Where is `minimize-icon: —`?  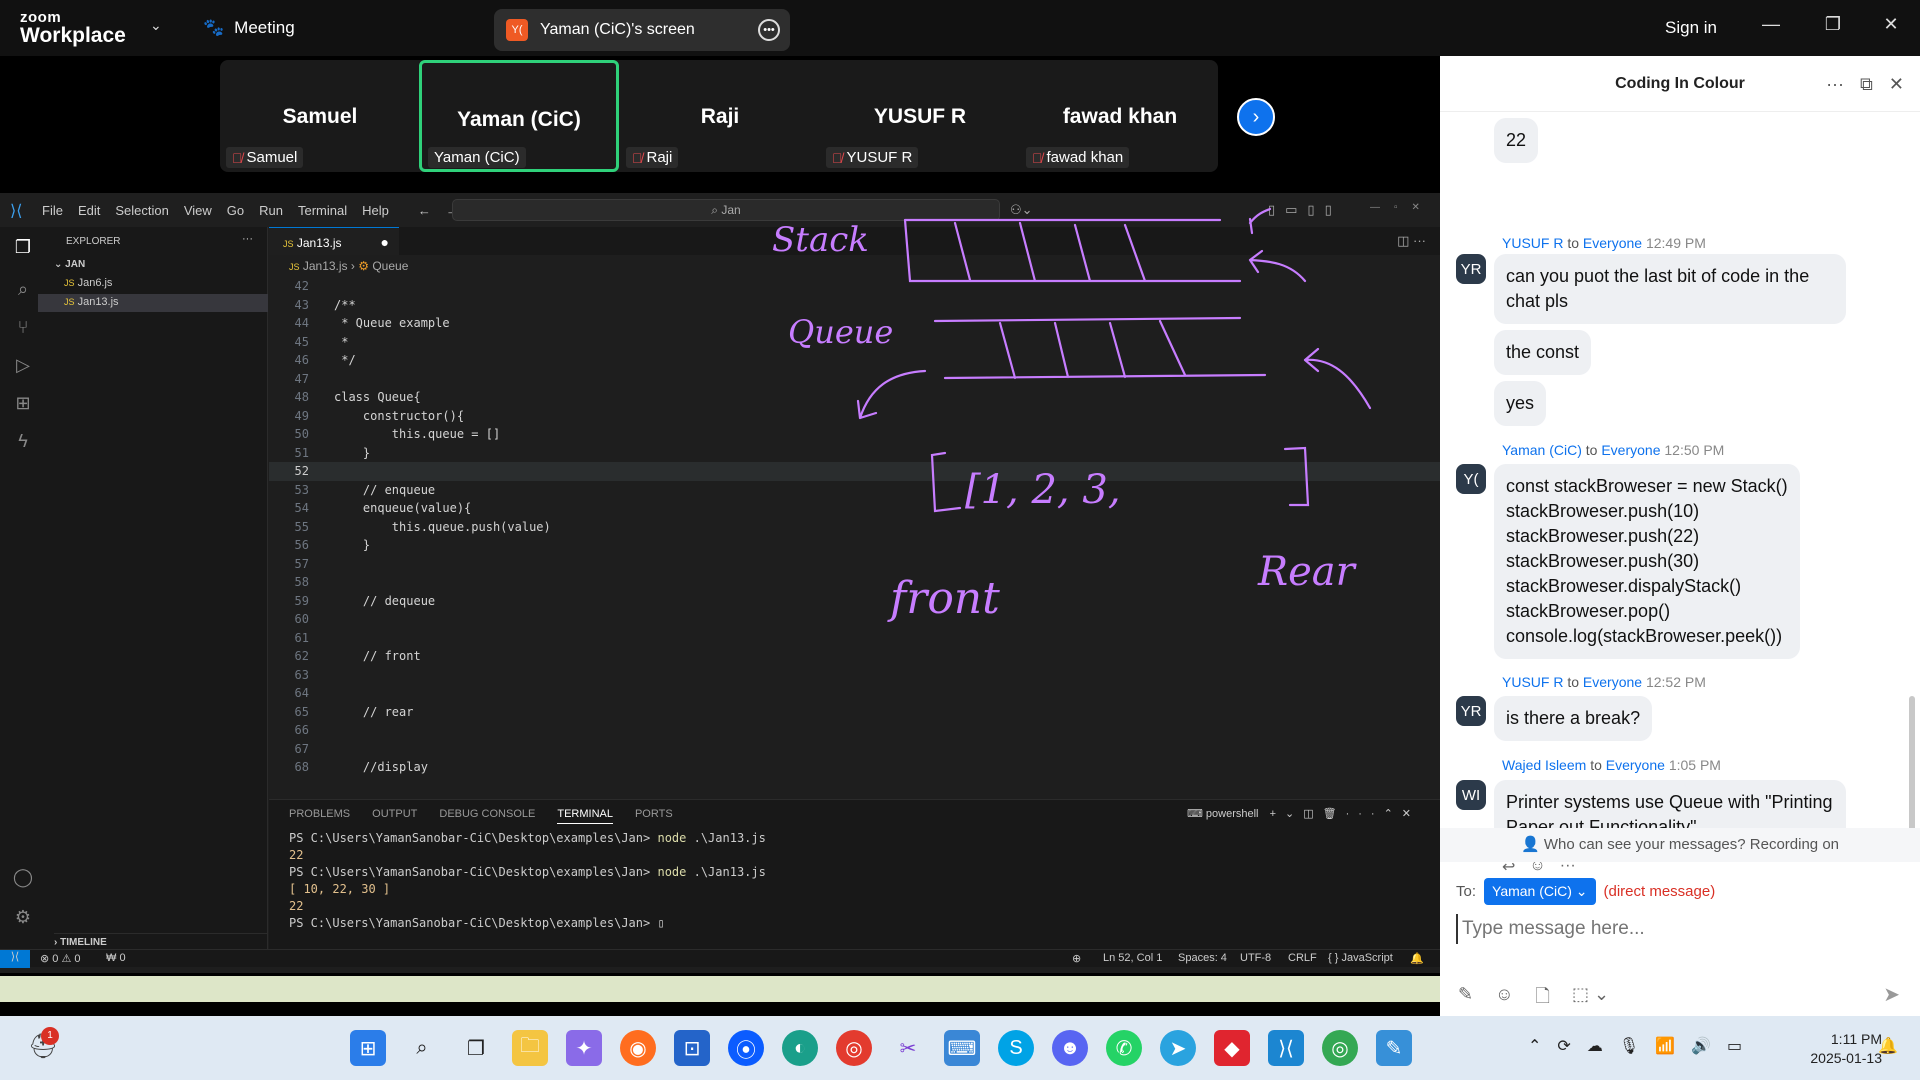 minimize-icon: — is located at coordinates (1771, 24).